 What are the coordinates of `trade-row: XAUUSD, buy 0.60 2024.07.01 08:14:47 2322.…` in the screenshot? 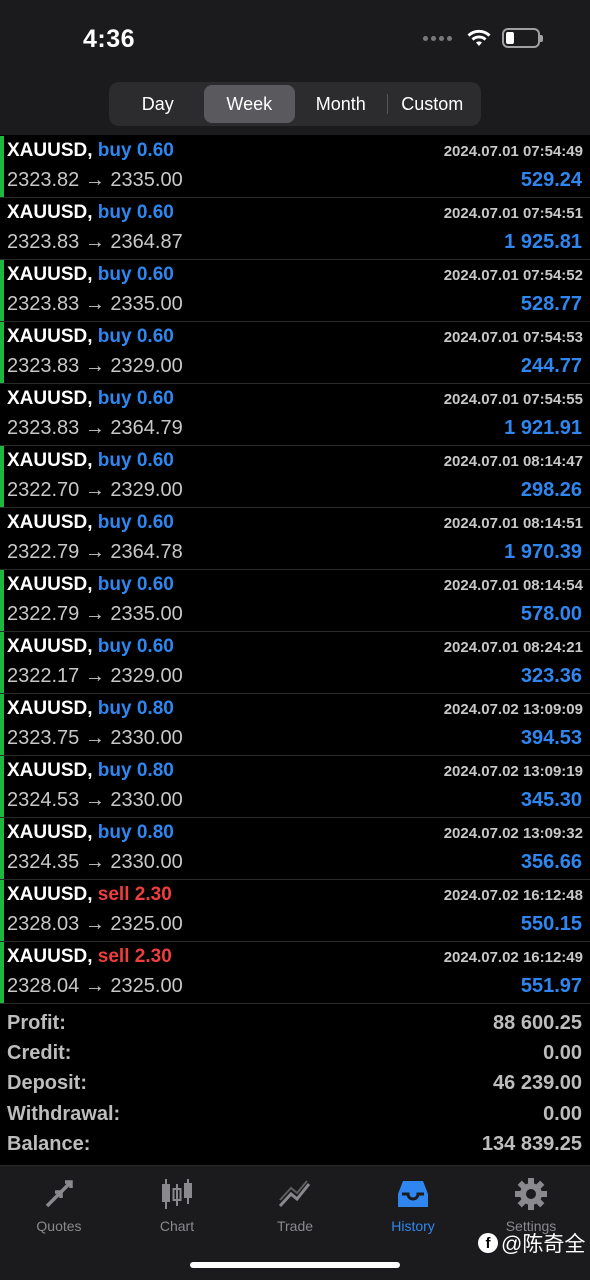 It's located at (295, 477).